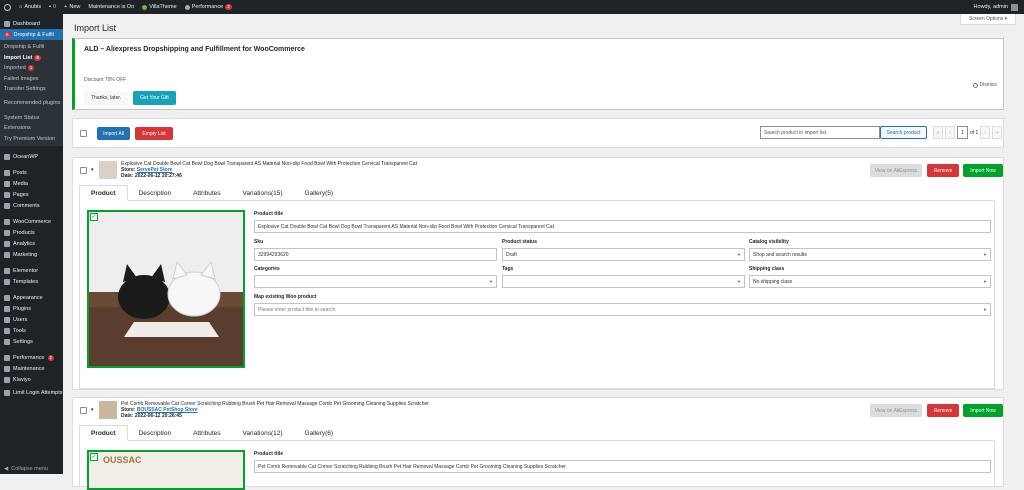 This screenshot has height=490, width=1024. What do you see at coordinates (870, 281) in the screenshot?
I see `shipping-select: No shipping class ▼` at bounding box center [870, 281].